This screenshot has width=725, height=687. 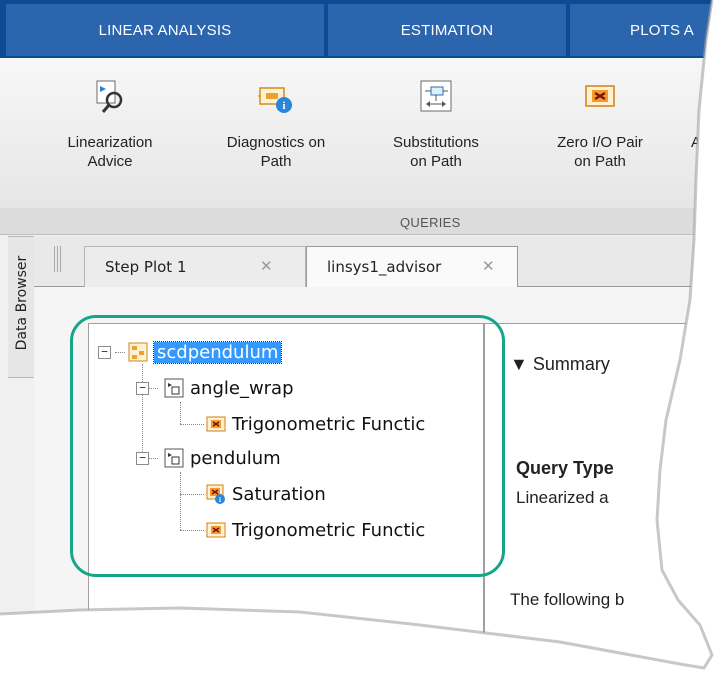 I want to click on substitutions-on-path-button: Substitutions on Path, so click(x=436, y=128).